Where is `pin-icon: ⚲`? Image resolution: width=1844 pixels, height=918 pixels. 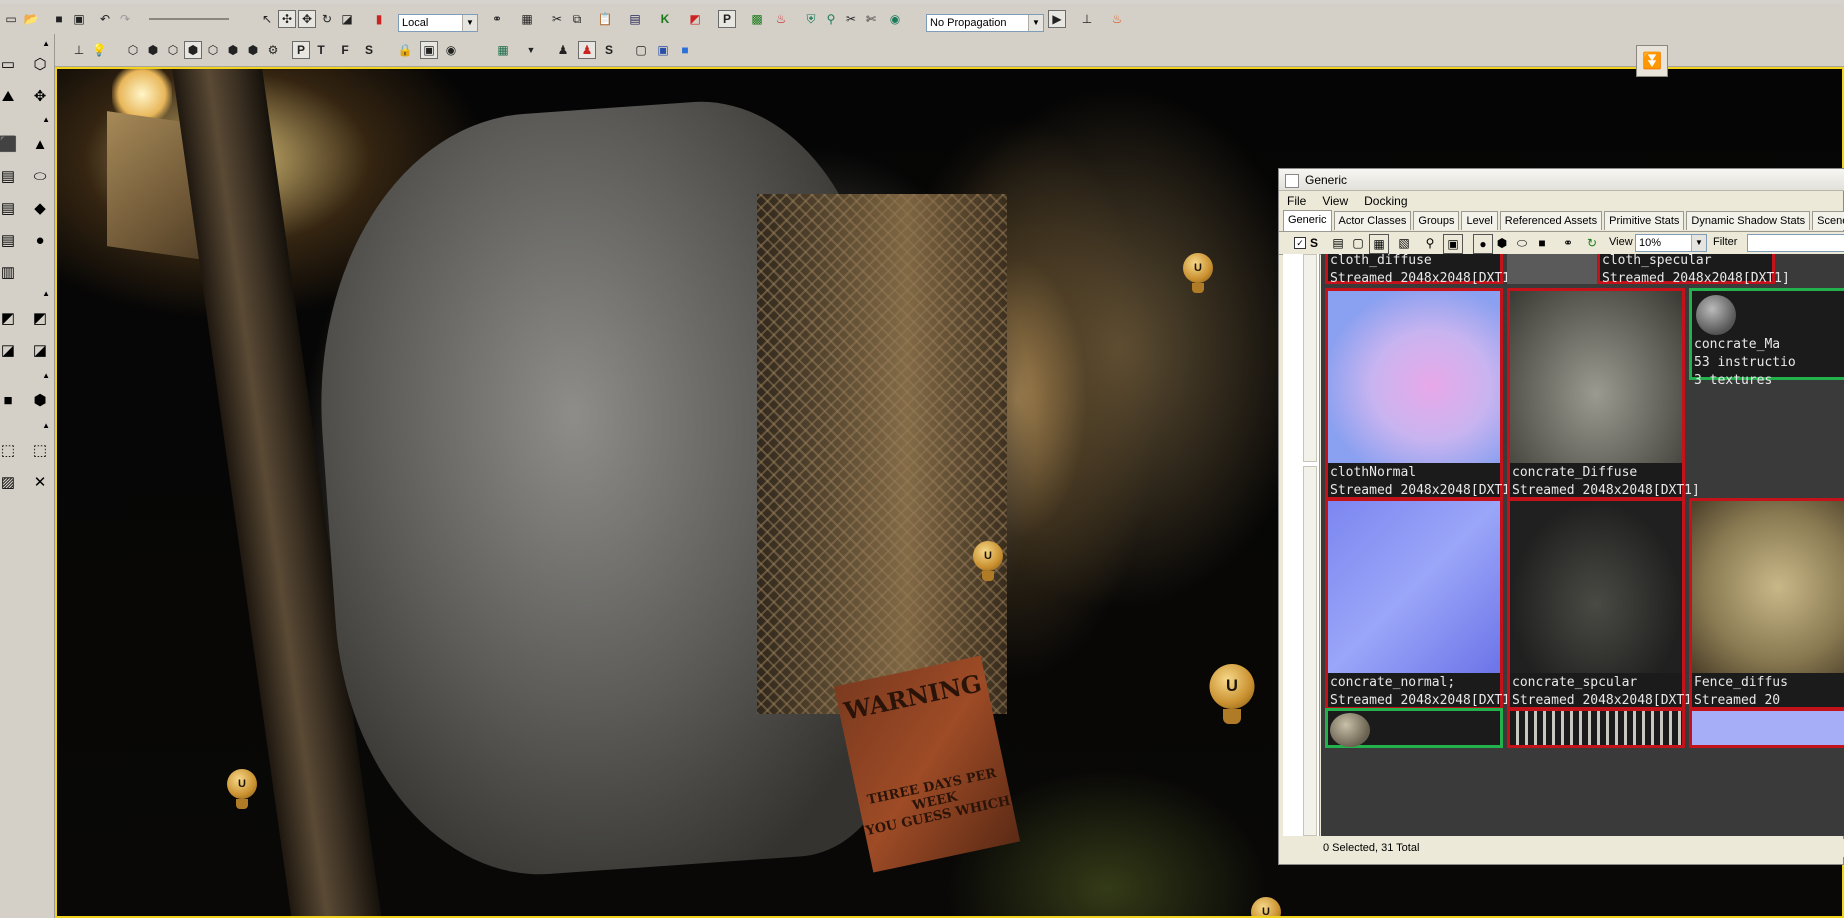 pin-icon: ⚲ is located at coordinates (831, 19).